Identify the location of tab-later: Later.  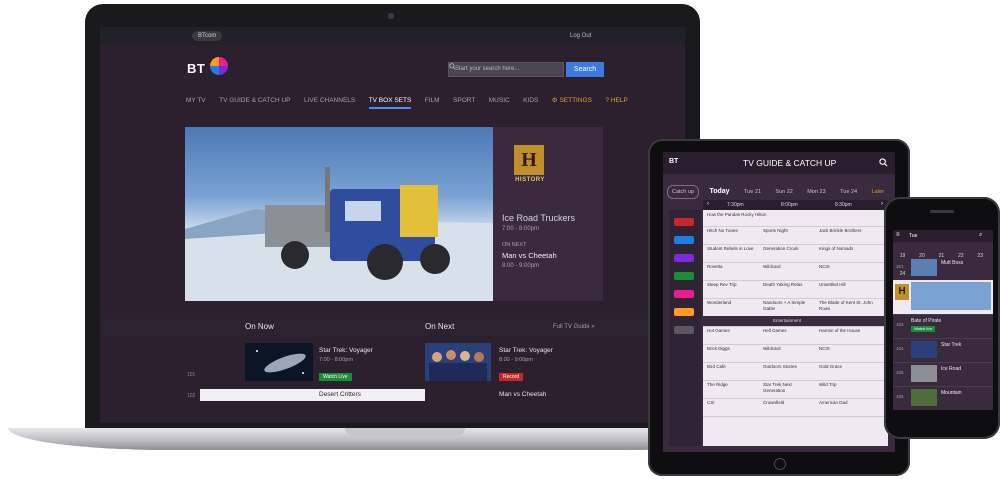
(877, 192).